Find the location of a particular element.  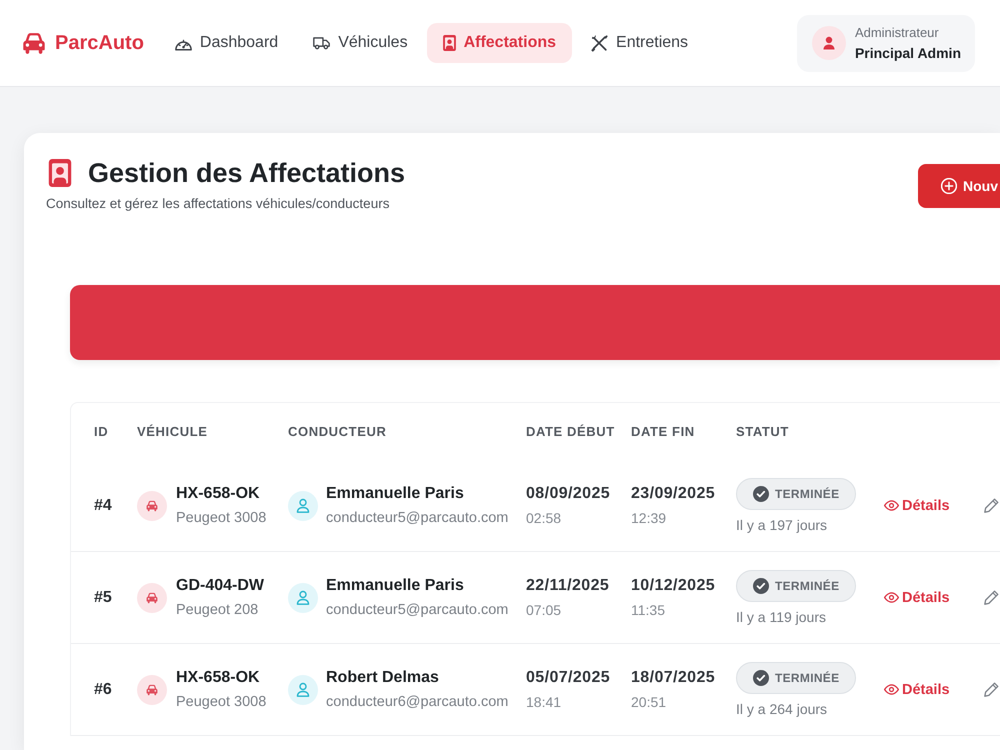

elapsed-text: Il y a 119 jours is located at coordinates (781, 617).